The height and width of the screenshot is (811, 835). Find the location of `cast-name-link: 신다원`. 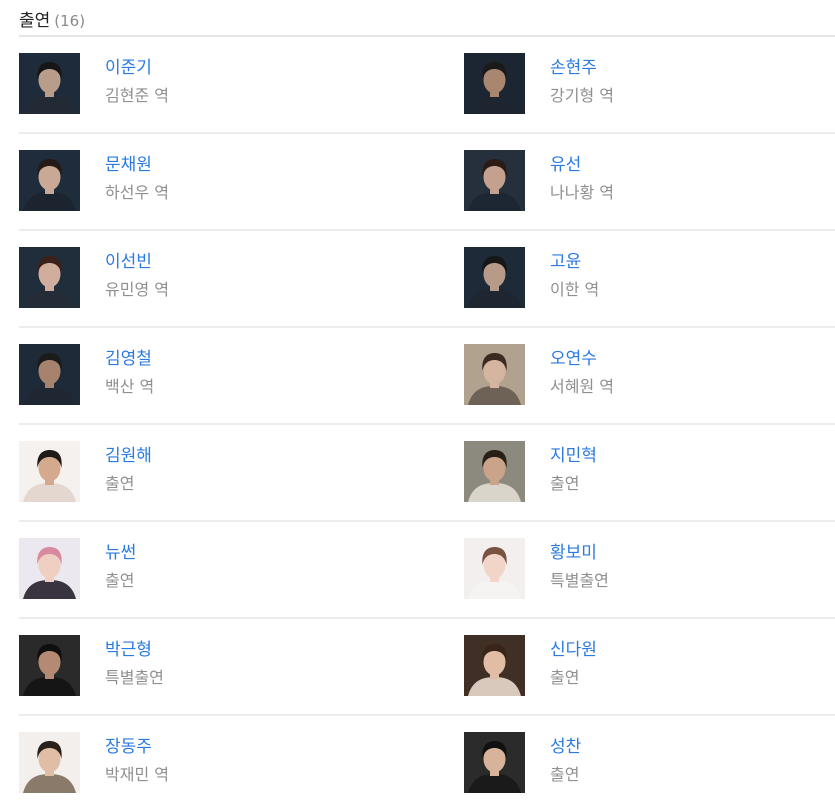

cast-name-link: 신다원 is located at coordinates (573, 650).